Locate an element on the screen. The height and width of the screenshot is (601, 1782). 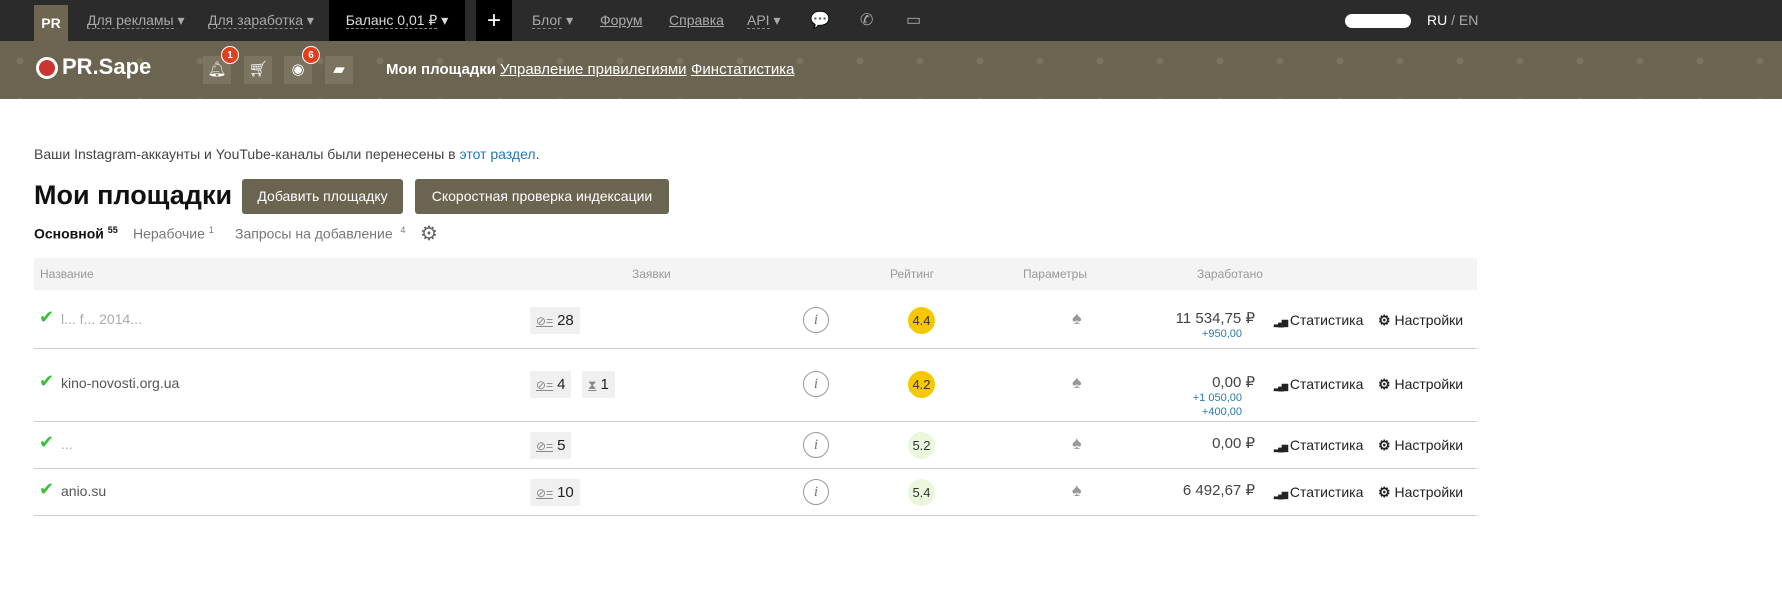
tab-inactive: Нерабочие 1 is located at coordinates (173, 233).